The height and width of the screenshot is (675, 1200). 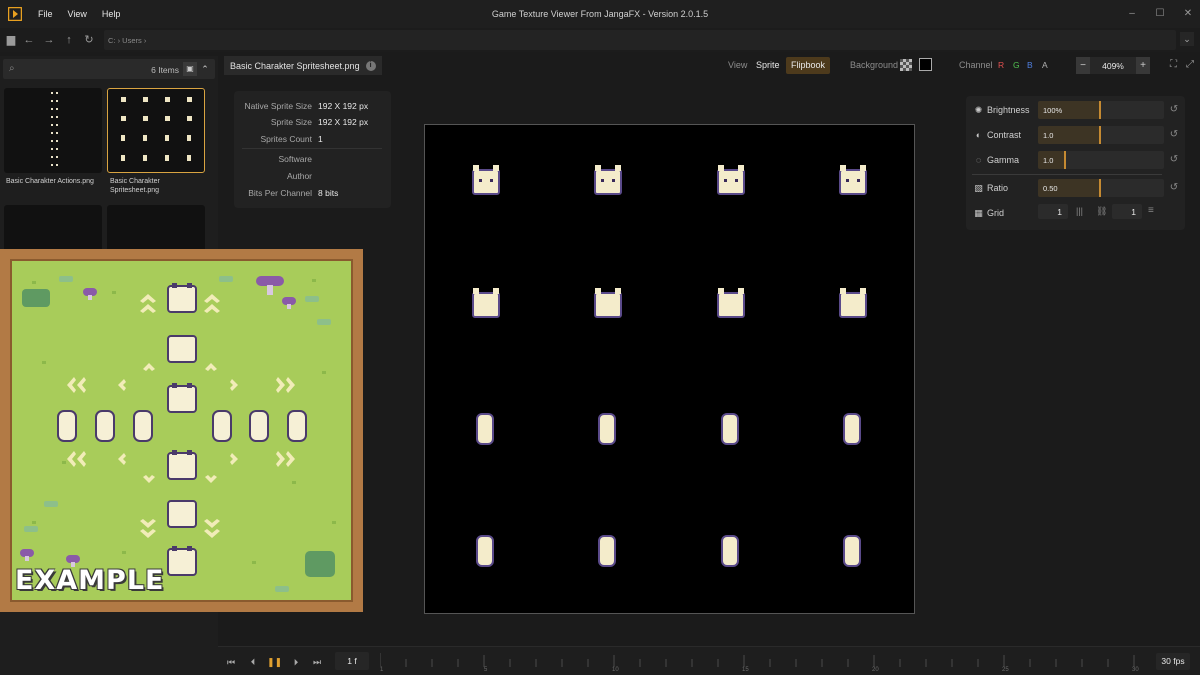 I want to click on grid-columns-input: 1, so click(x=1053, y=211).